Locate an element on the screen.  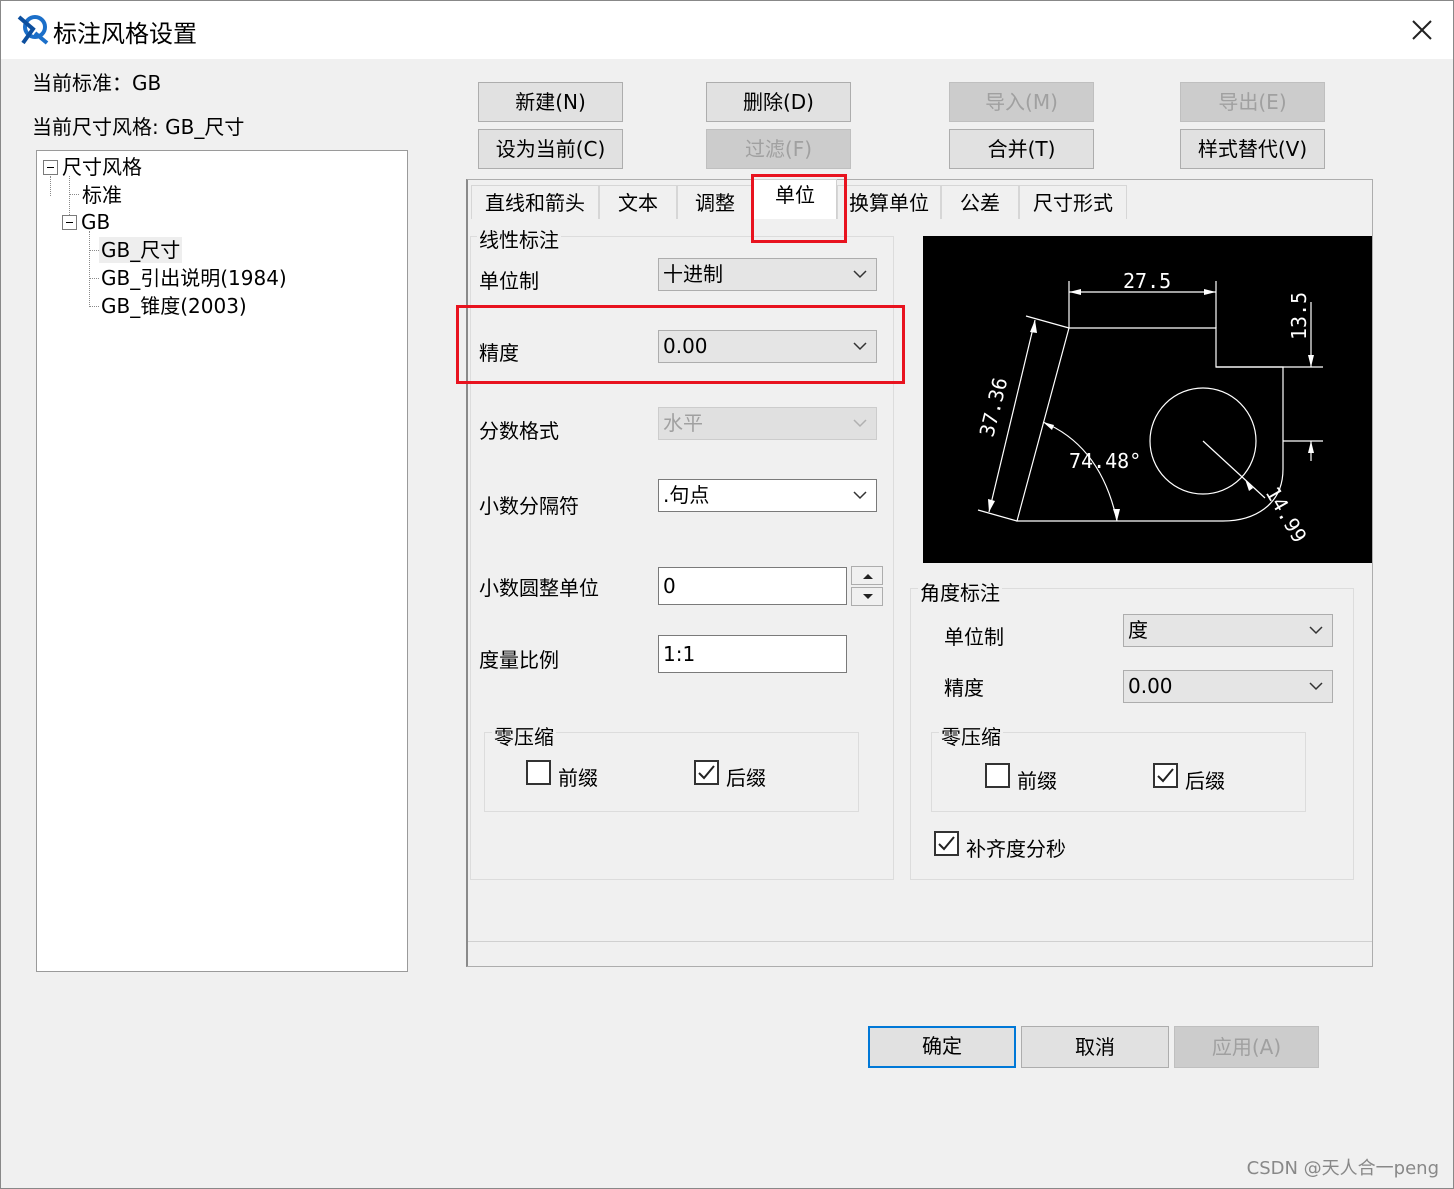
round-off-spinner is located at coordinates (867, 586).